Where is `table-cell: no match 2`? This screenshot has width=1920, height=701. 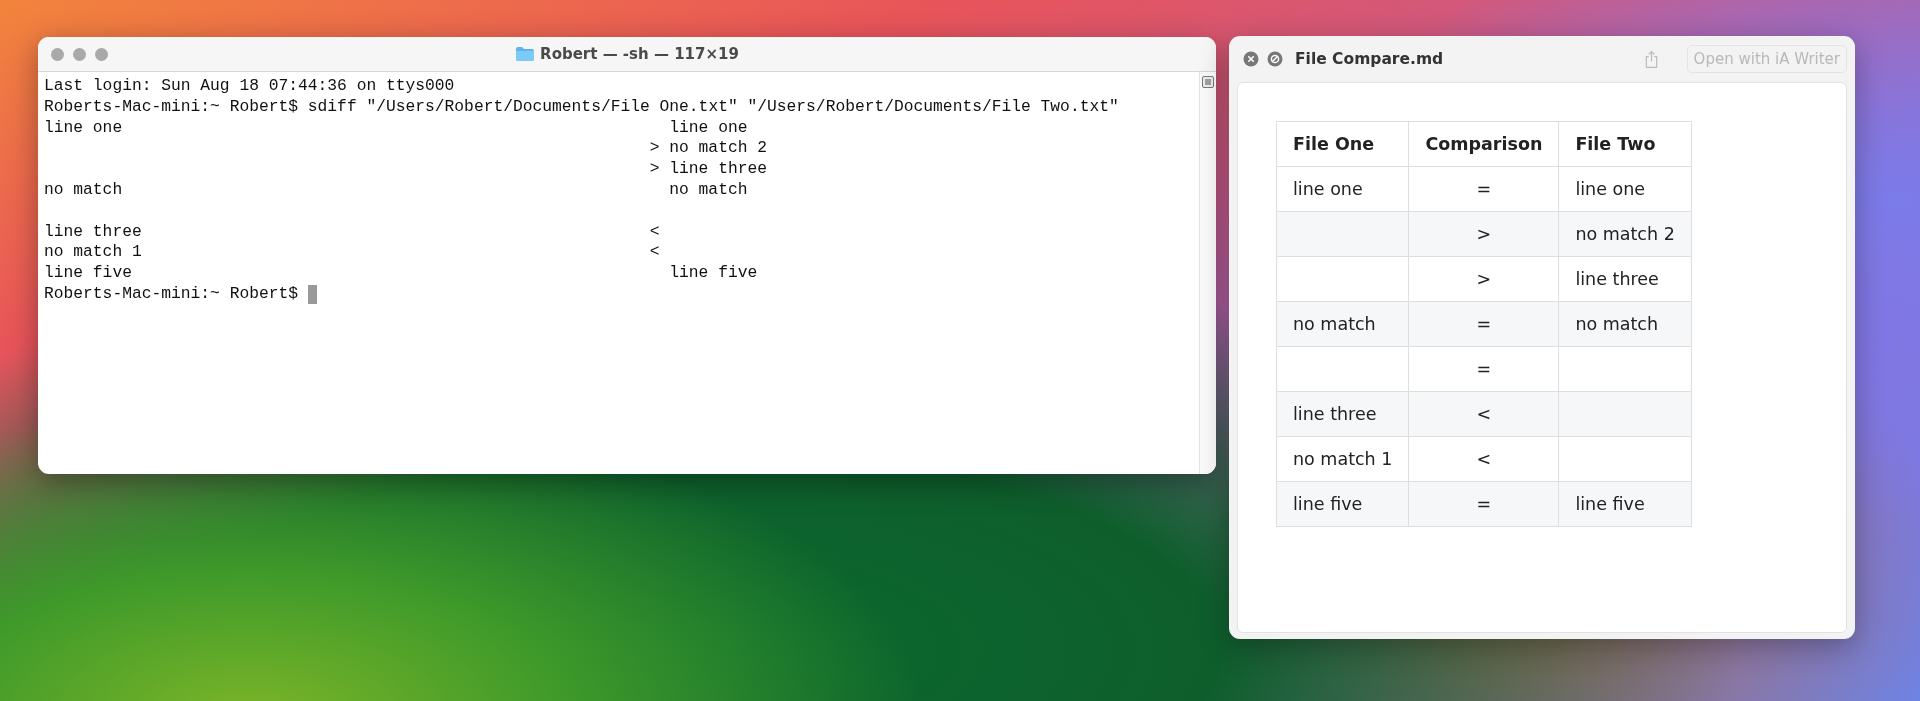
table-cell: no match 2 is located at coordinates (1625, 234).